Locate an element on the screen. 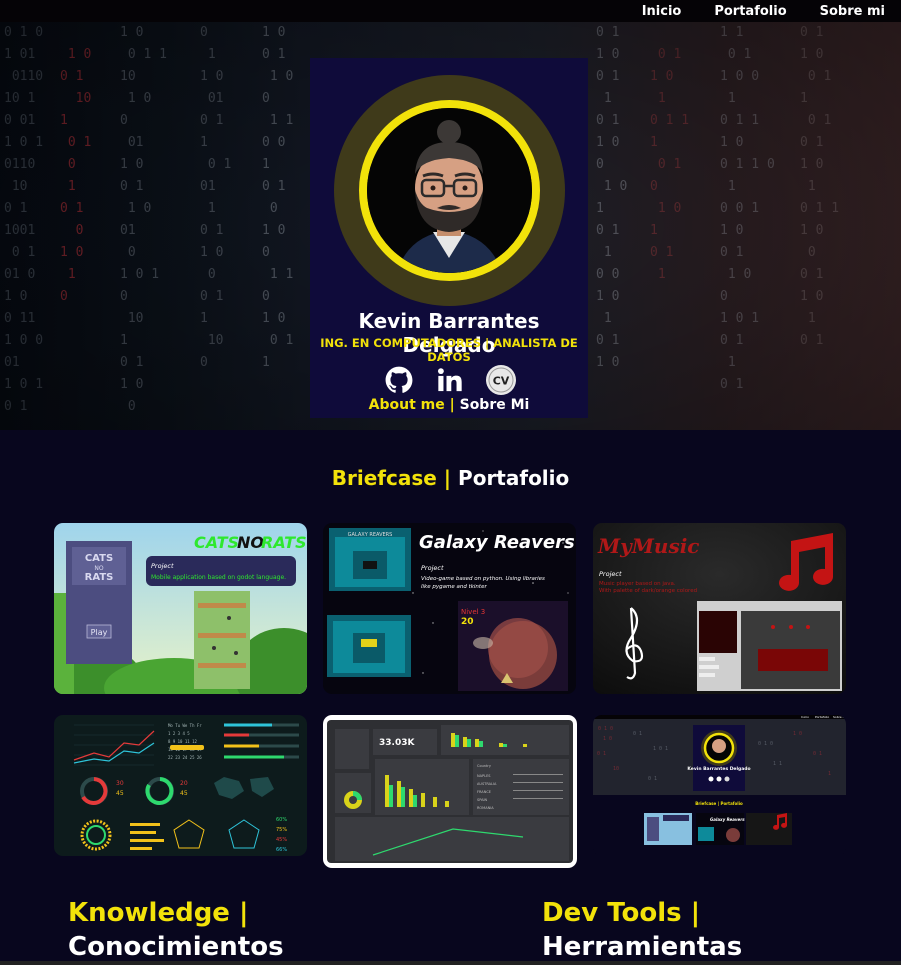 Image resolution: width=901 pixels, height=965 pixels. galaxy-hud-level: Nivel 3 is located at coordinates (473, 612).